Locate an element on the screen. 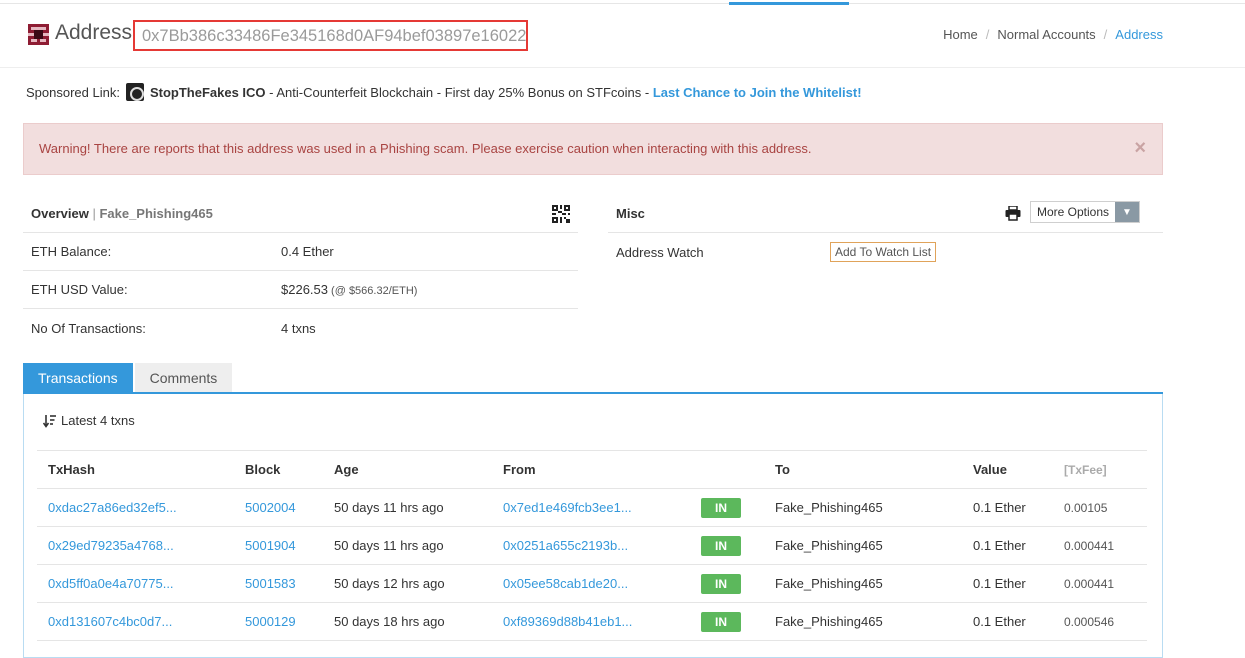 This screenshot has height=658, width=1245. address-watch-row: Address Watch Add To Watch List is located at coordinates (885, 252).